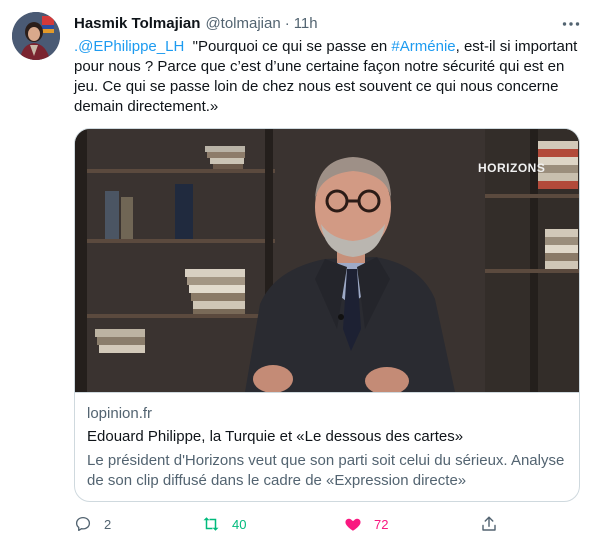 The width and height of the screenshot is (598, 553). I want to click on heart-icon, so click(353, 524).